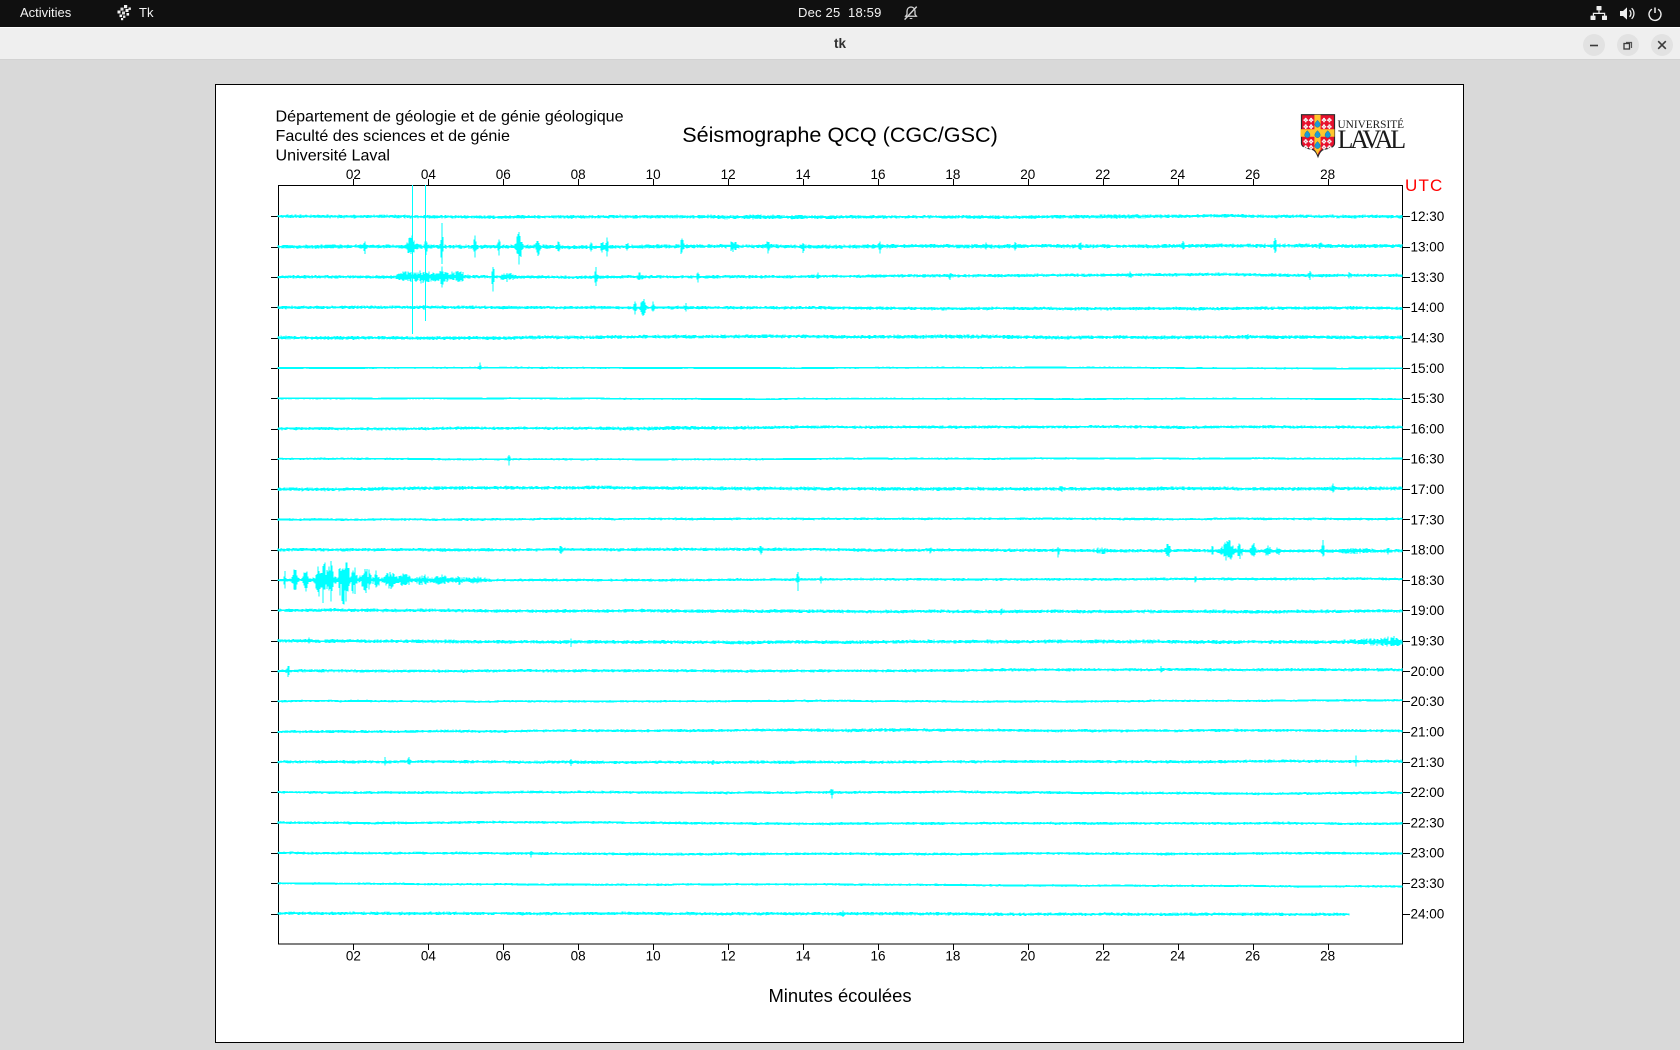 The width and height of the screenshot is (1680, 1050). I want to click on svg-text: 19:30, so click(1428, 641).